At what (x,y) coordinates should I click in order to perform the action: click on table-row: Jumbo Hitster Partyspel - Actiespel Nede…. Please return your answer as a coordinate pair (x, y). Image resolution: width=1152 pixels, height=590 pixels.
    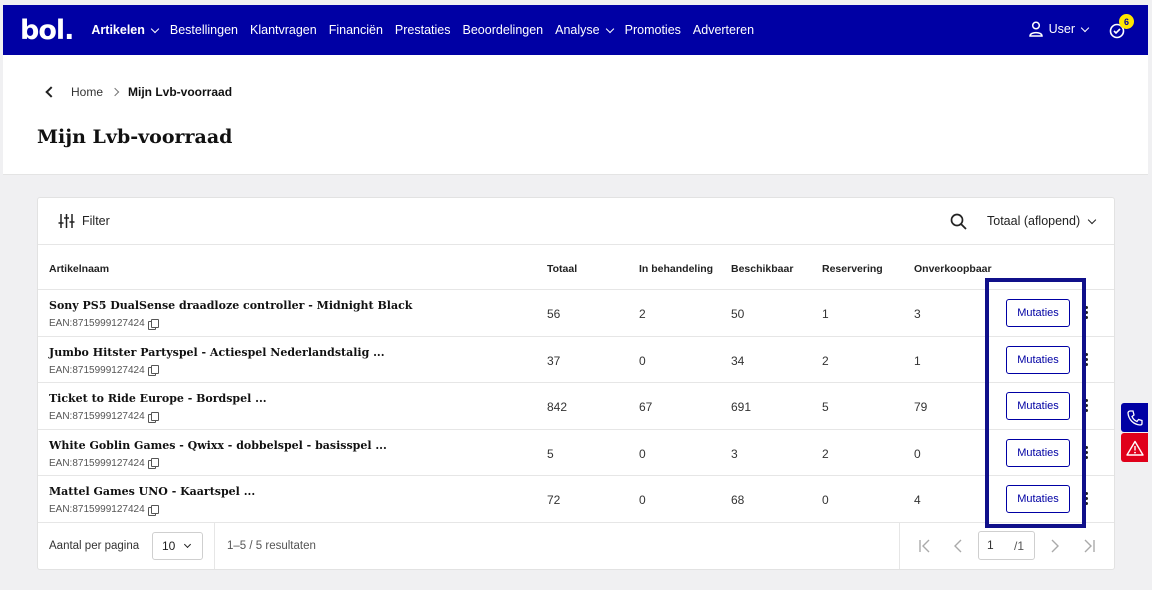
    Looking at the image, I should click on (576, 360).